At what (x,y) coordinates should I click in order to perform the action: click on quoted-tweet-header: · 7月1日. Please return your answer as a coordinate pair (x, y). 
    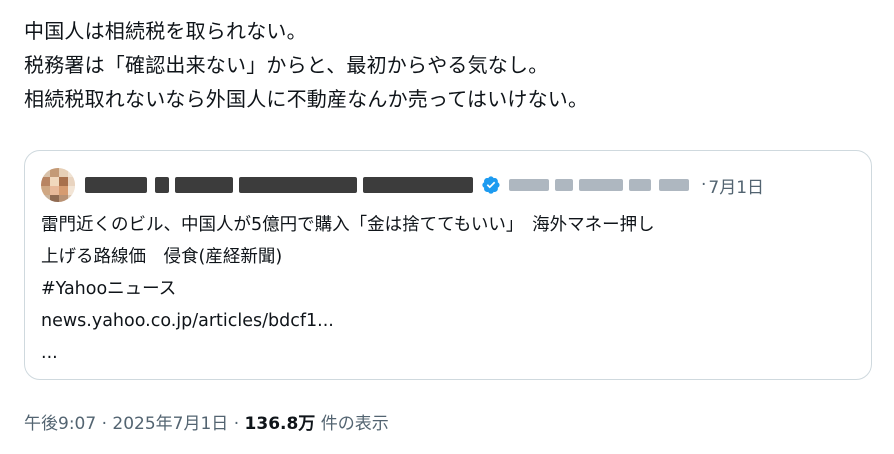
    Looking at the image, I should click on (402, 185).